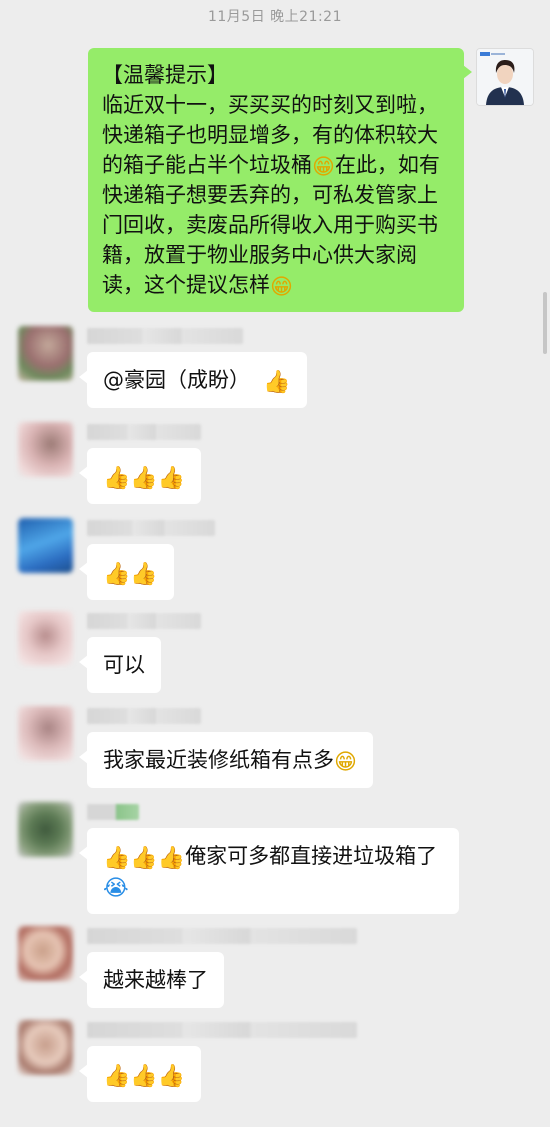 This screenshot has width=550, height=1127. What do you see at coordinates (545, 323) in the screenshot?
I see `scrollbar` at bounding box center [545, 323].